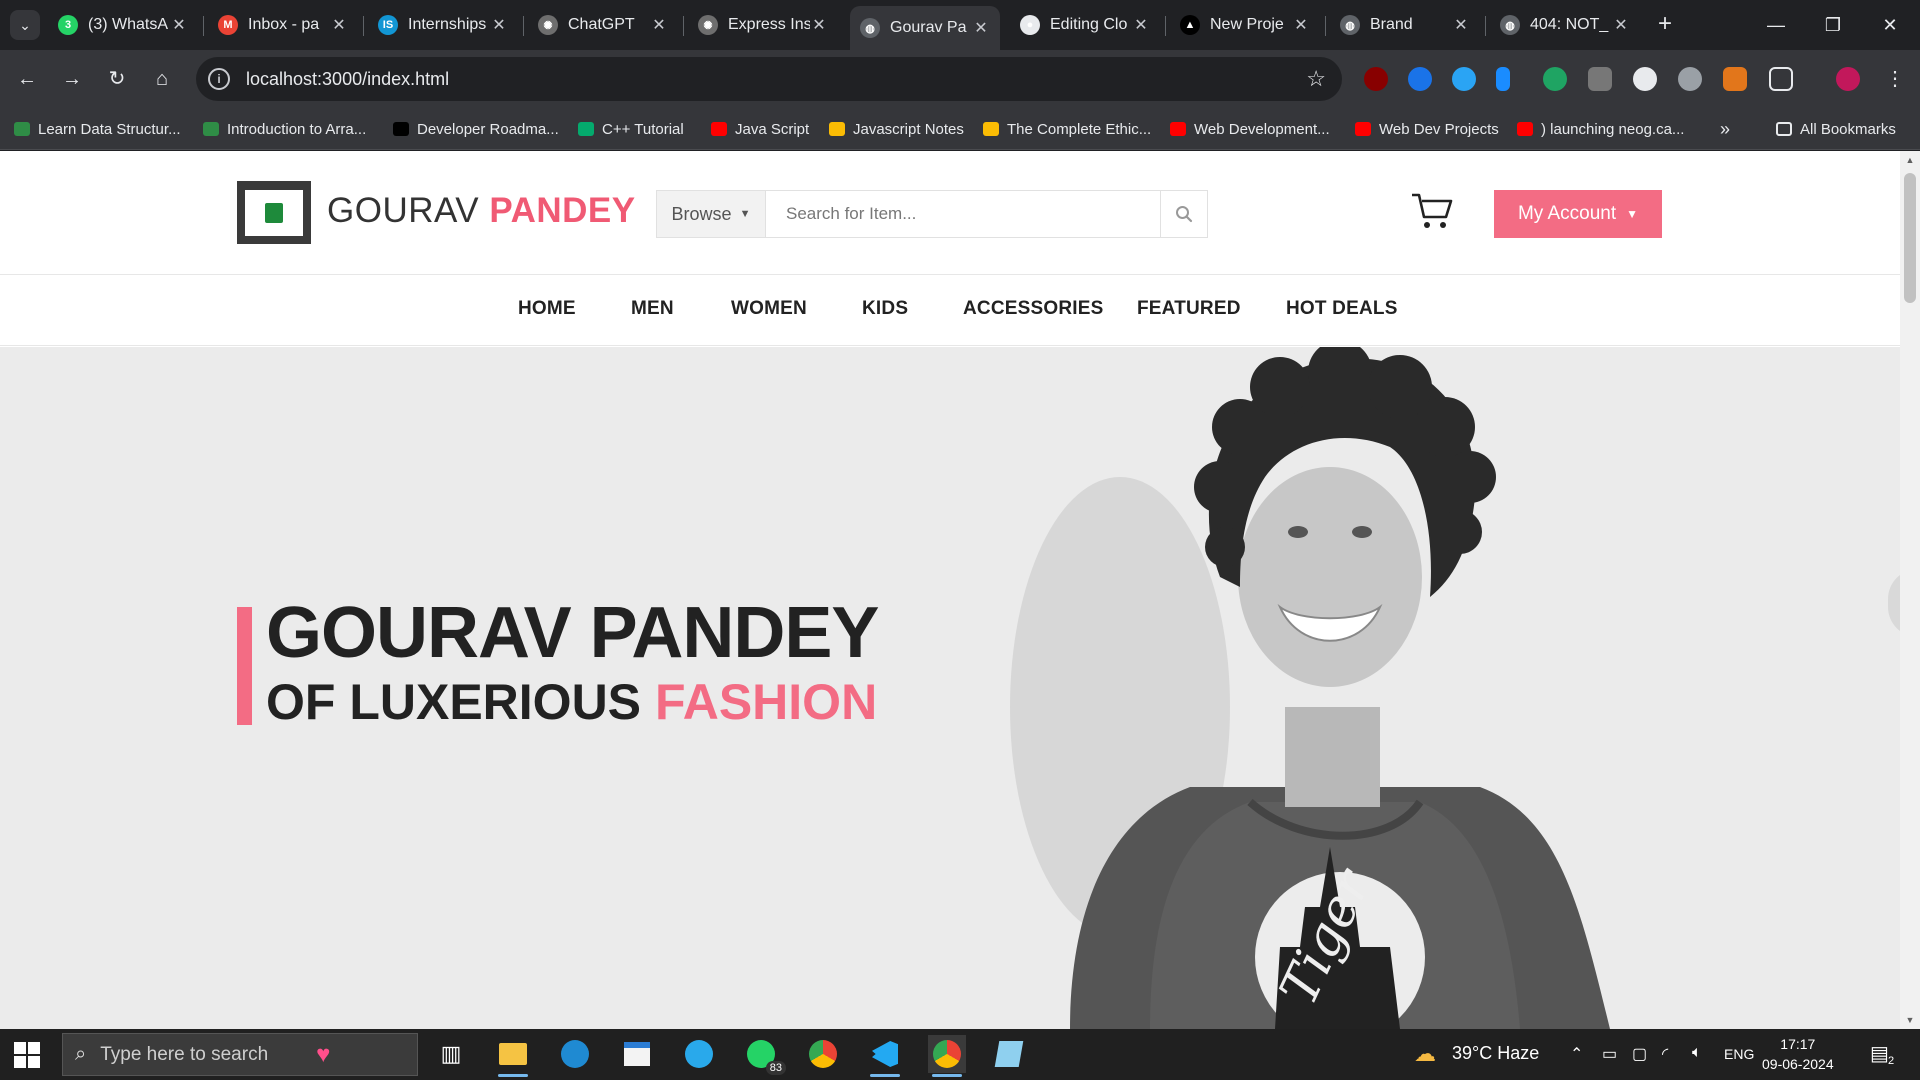 This screenshot has height=1080, width=1920. Describe the element at coordinates (27, 79) in the screenshot. I see `back-button: ←` at that location.